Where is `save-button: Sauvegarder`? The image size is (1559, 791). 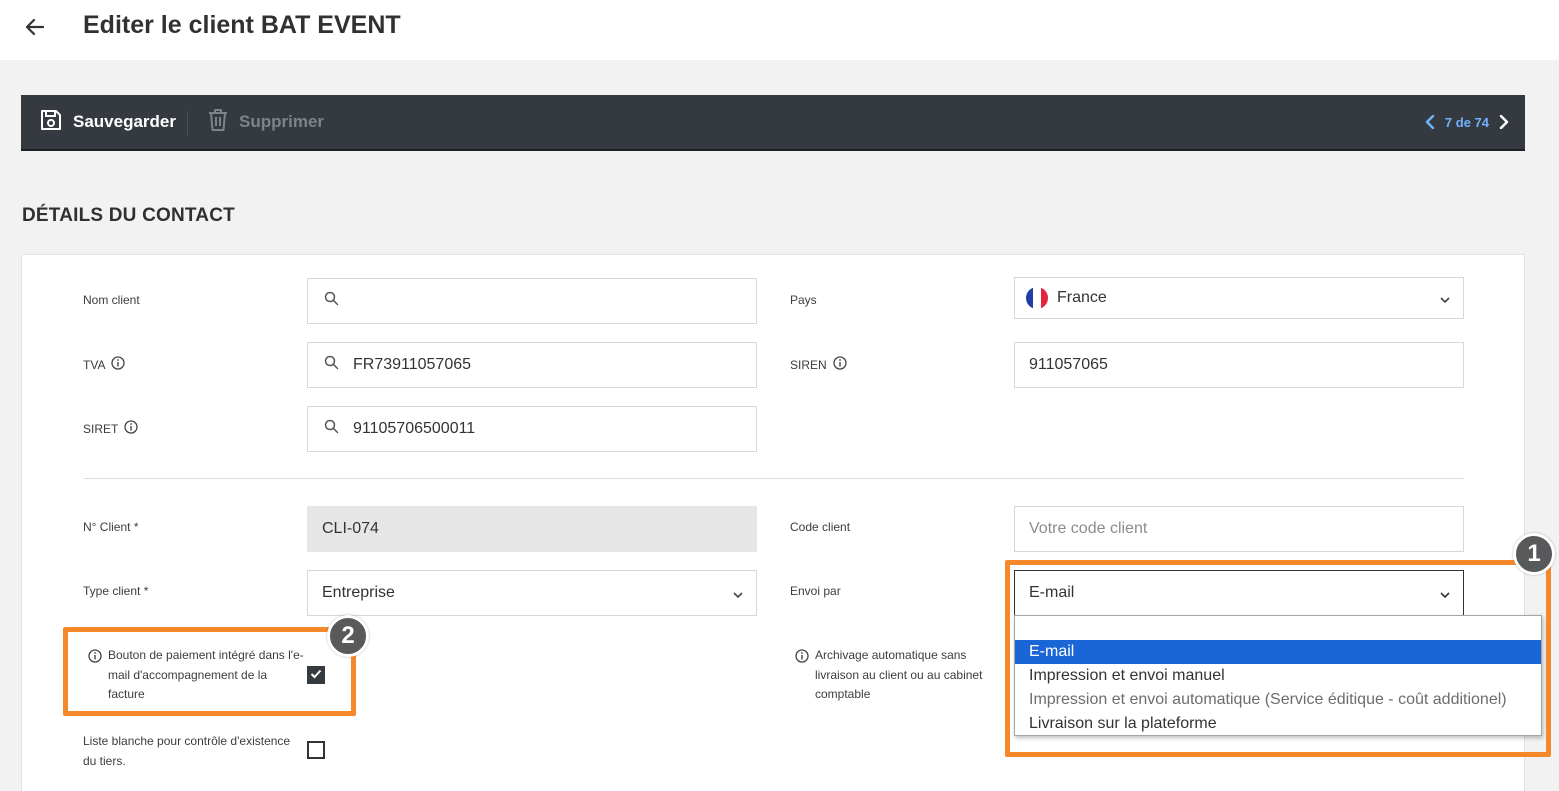 save-button: Sauvegarder is located at coordinates (107, 122).